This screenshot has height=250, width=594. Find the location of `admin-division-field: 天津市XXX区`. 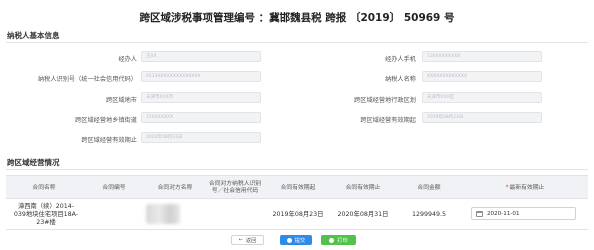

admin-division-field: 天津市XXX区 is located at coordinates (482, 97).